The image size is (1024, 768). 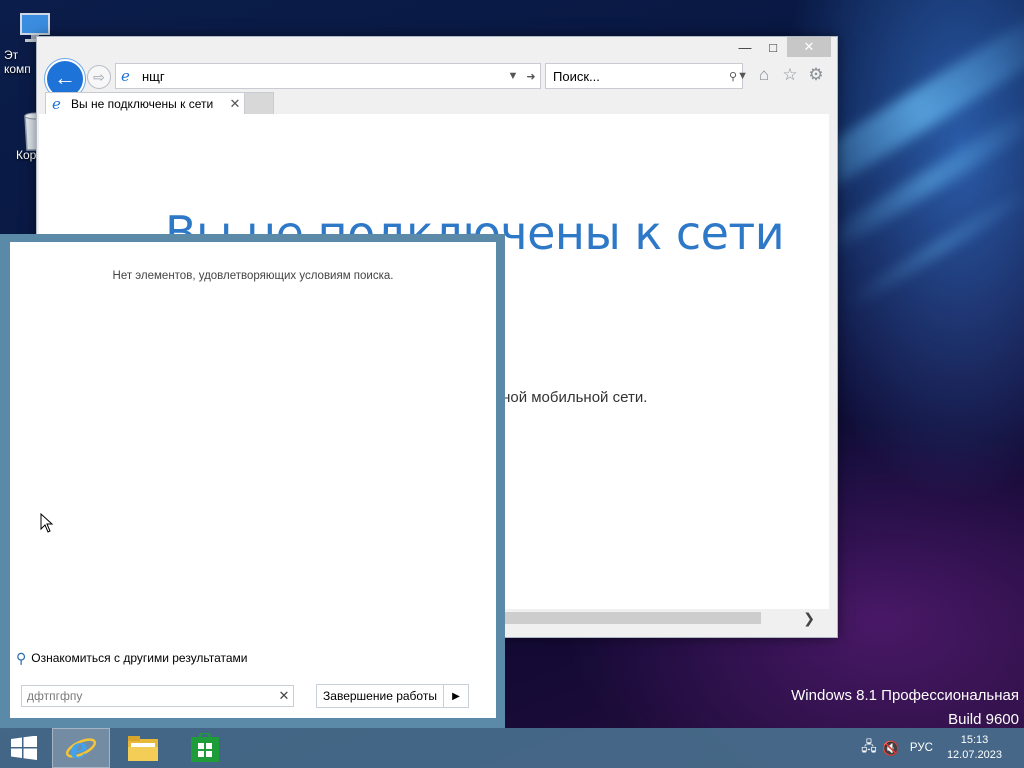 I want to click on network-disconnected-icon: 🖧, so click(x=869, y=748).